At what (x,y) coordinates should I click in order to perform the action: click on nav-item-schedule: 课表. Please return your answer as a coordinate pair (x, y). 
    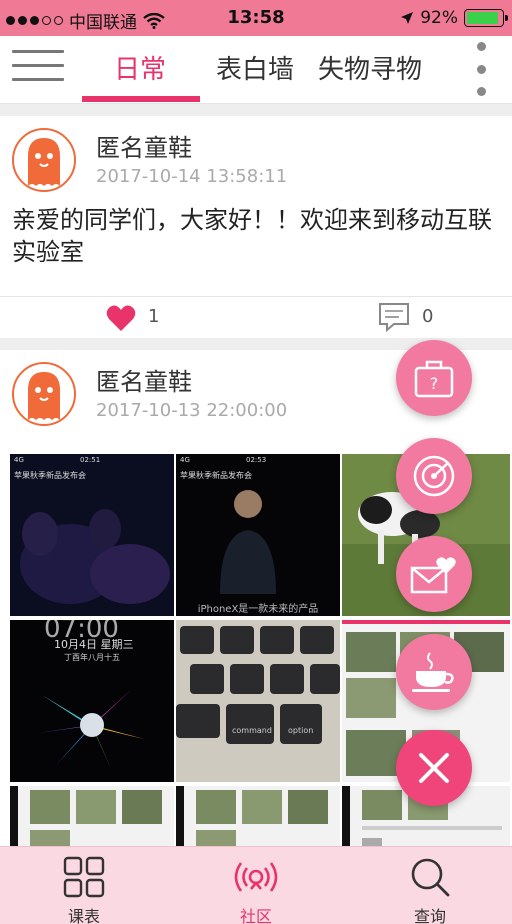
    Looking at the image, I should click on (84, 885).